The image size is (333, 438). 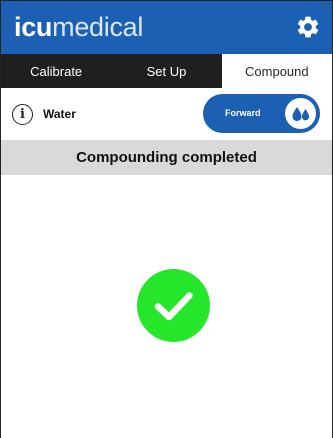 I want to click on check-circle-icon, so click(x=173, y=305).